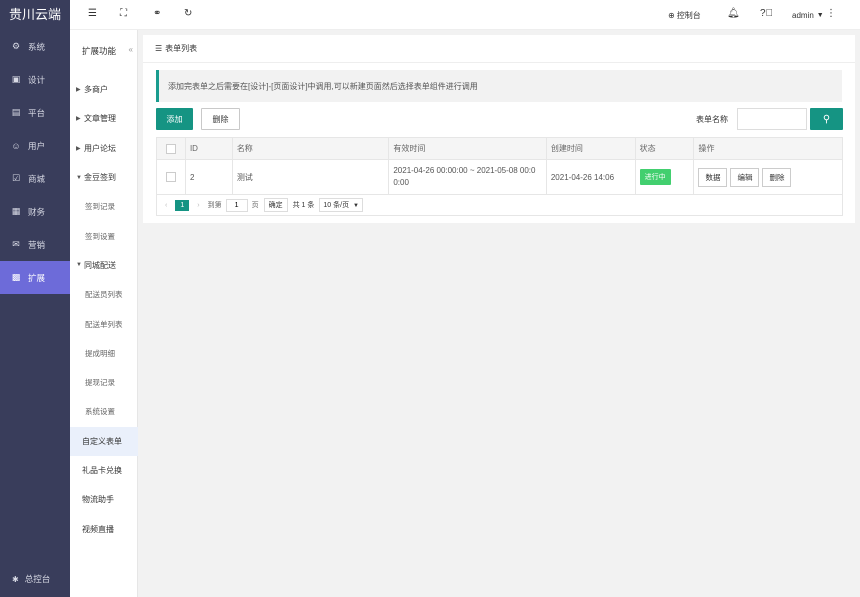 Image resolution: width=860 pixels, height=597 pixels. What do you see at coordinates (468, 148) in the screenshot?
I see `header-valid-time: 有效时间` at bounding box center [468, 148].